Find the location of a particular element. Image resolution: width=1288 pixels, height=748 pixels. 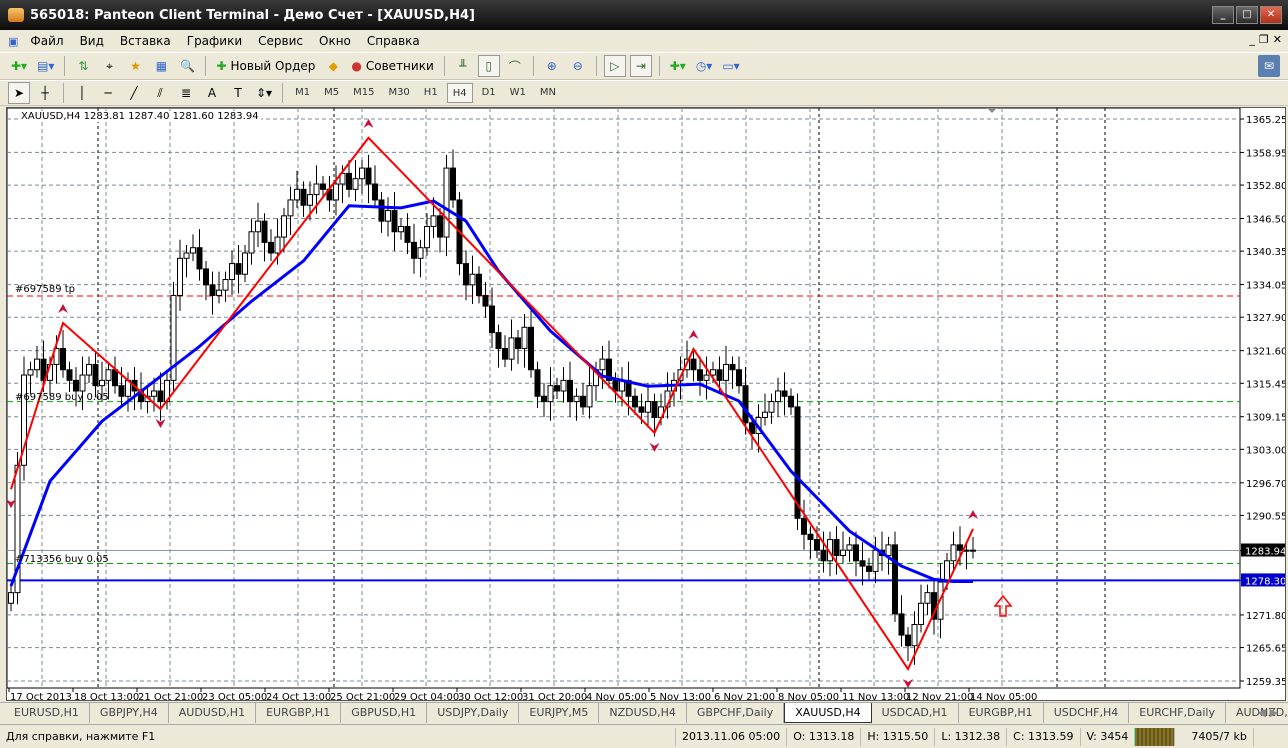

y-tick-label: 1346.50 is located at coordinates (1265, 220).